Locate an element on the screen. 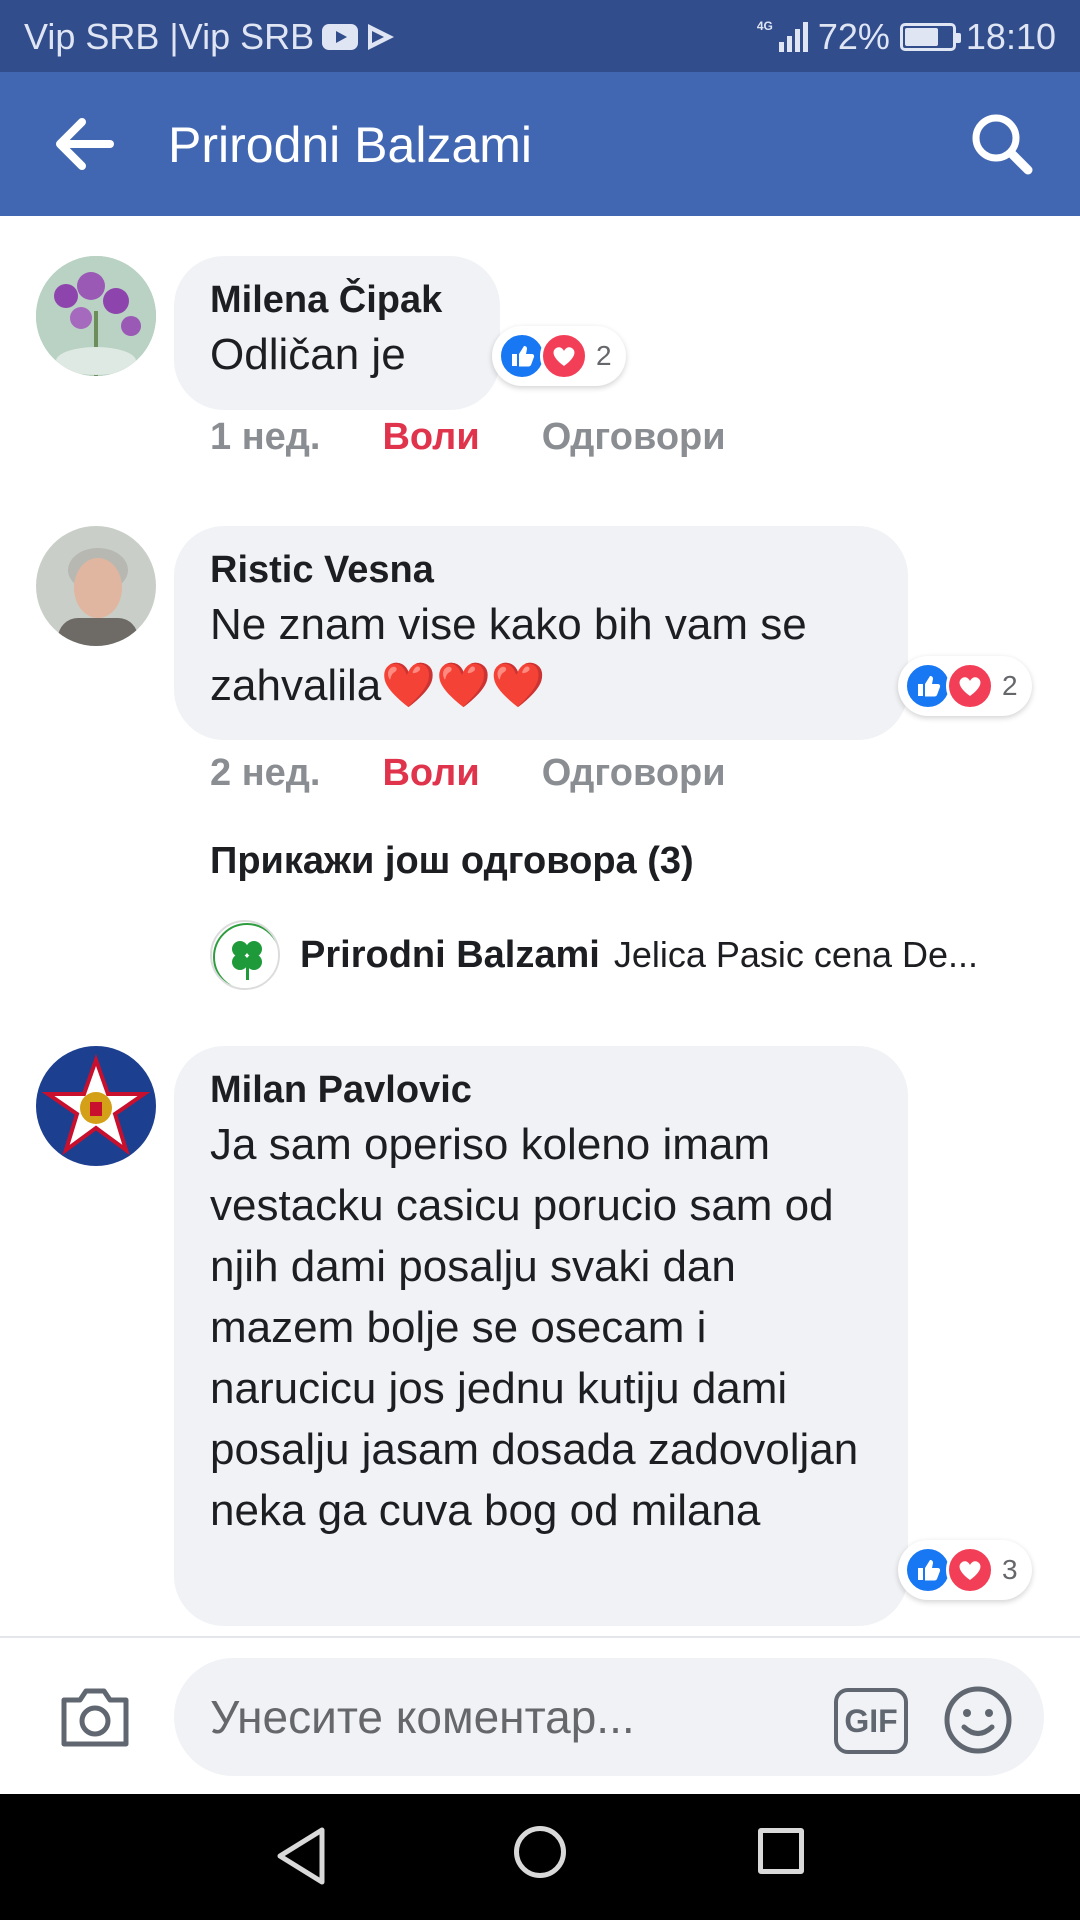 This screenshot has height=1920, width=1080. battery-percent: 72% is located at coordinates (853, 36).